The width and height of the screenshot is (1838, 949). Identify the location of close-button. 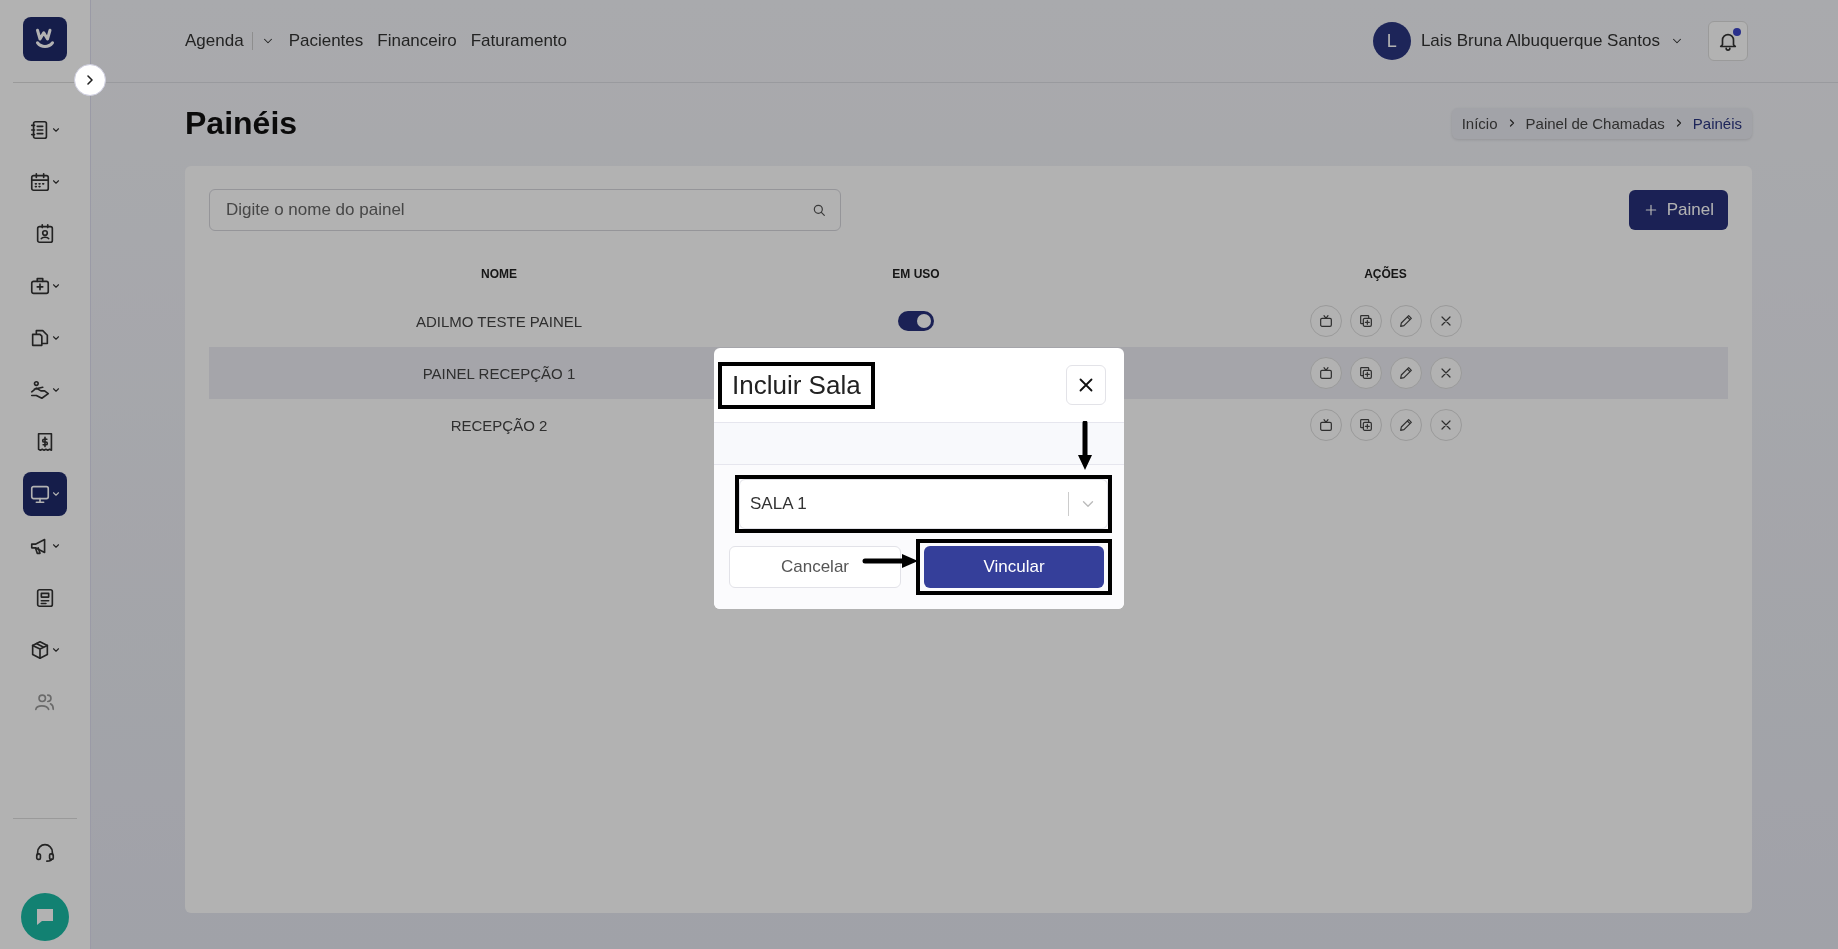
(1086, 385).